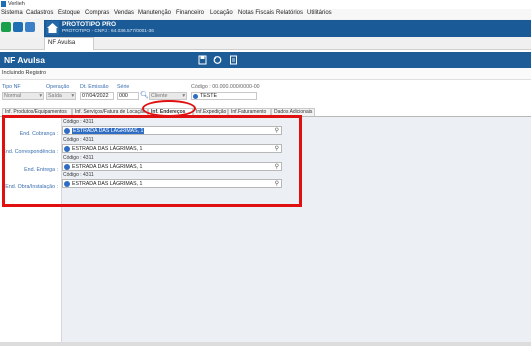 This screenshot has height=346, width=531. Describe the element at coordinates (108, 31) in the screenshot. I see `company-cnpj: PROTOTIPO - CNPJ : 64.036.577/0001-36` at that location.